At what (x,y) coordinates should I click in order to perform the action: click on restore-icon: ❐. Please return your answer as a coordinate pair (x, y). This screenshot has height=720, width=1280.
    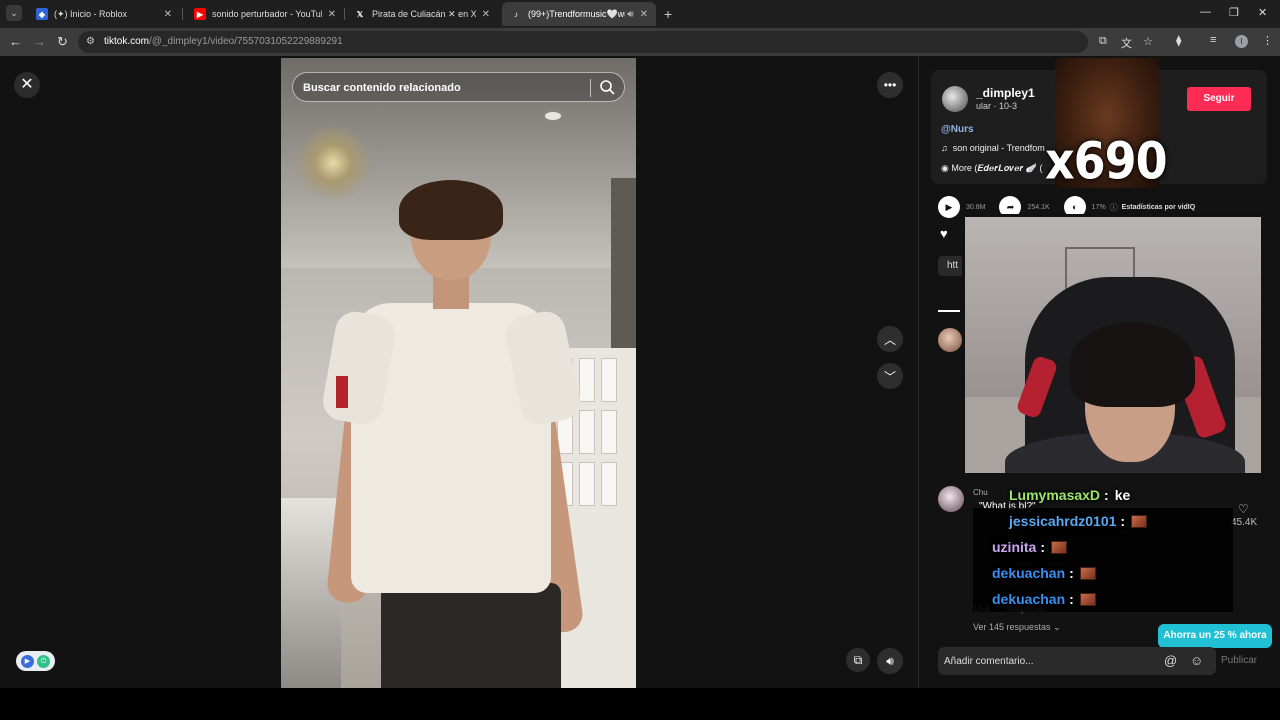
    Looking at the image, I should click on (1234, 12).